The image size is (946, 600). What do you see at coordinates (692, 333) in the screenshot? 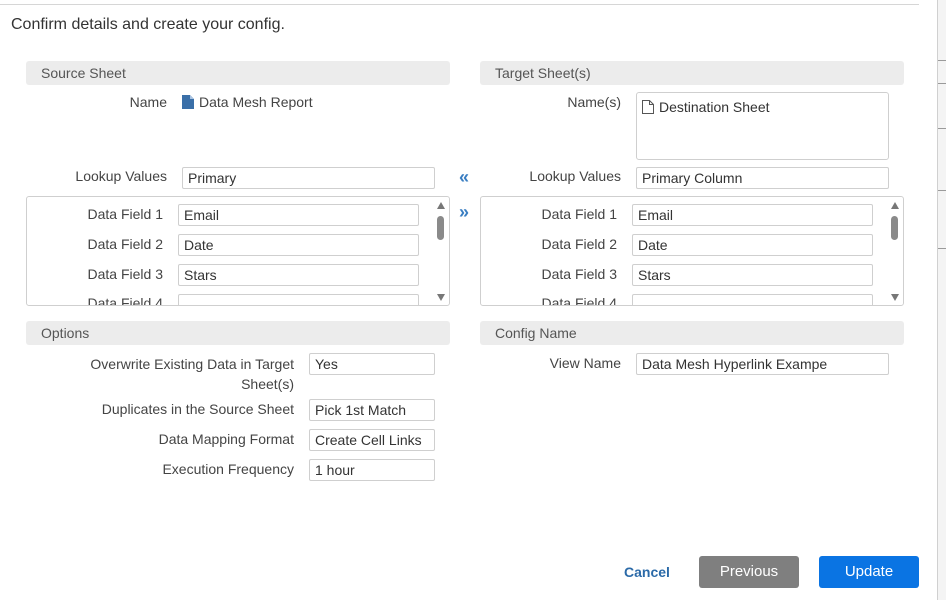
I see `config-name-header: Config Name` at bounding box center [692, 333].